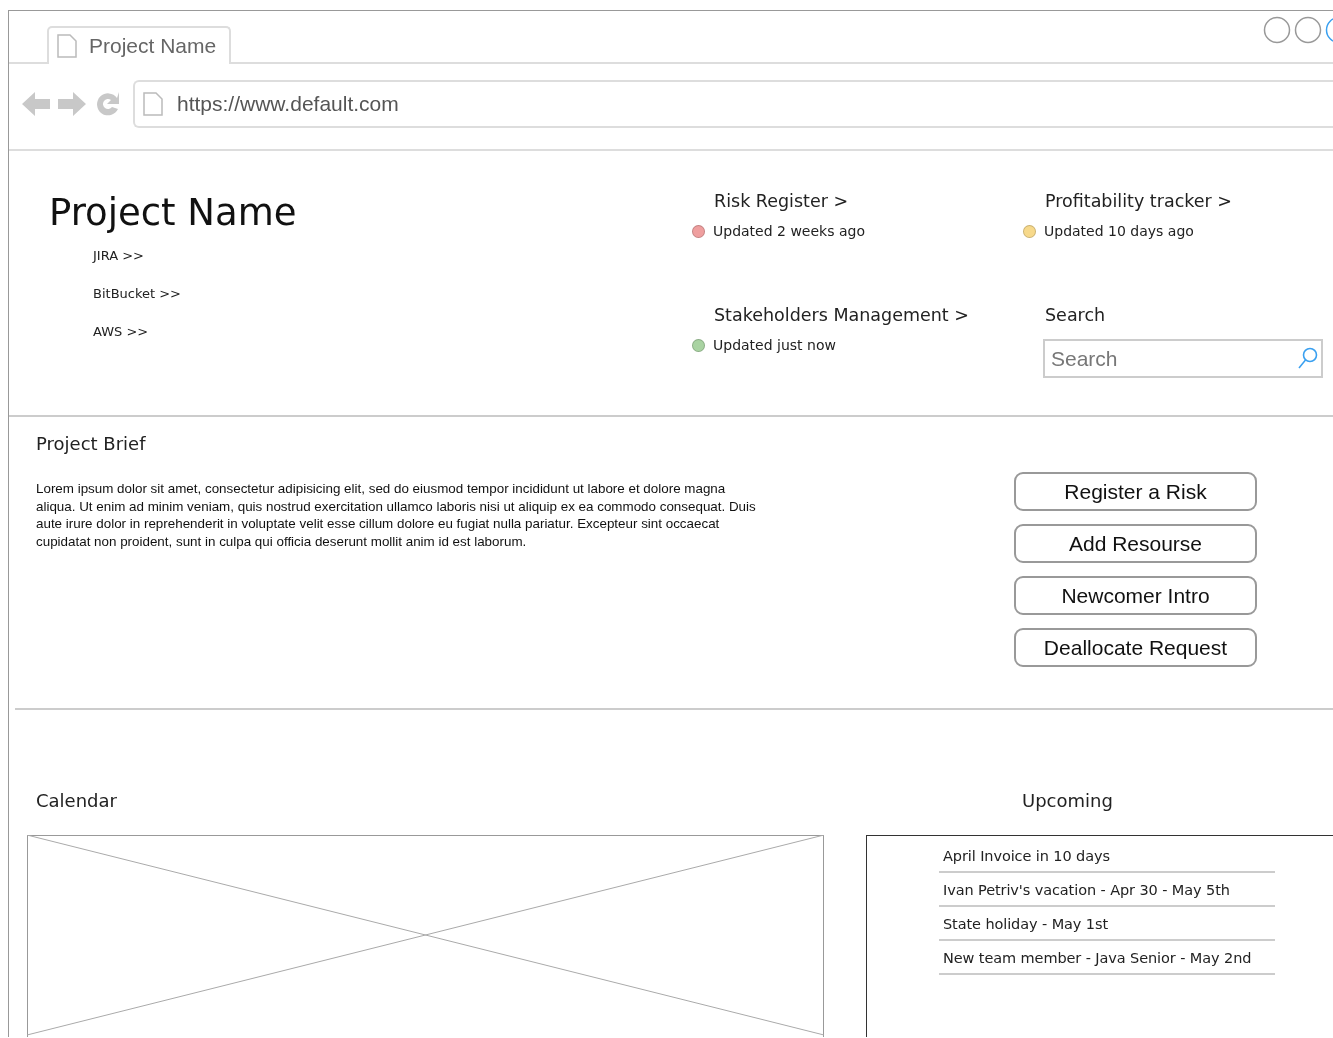  What do you see at coordinates (774, 345) in the screenshot?
I see `status-text: Updated just now` at bounding box center [774, 345].